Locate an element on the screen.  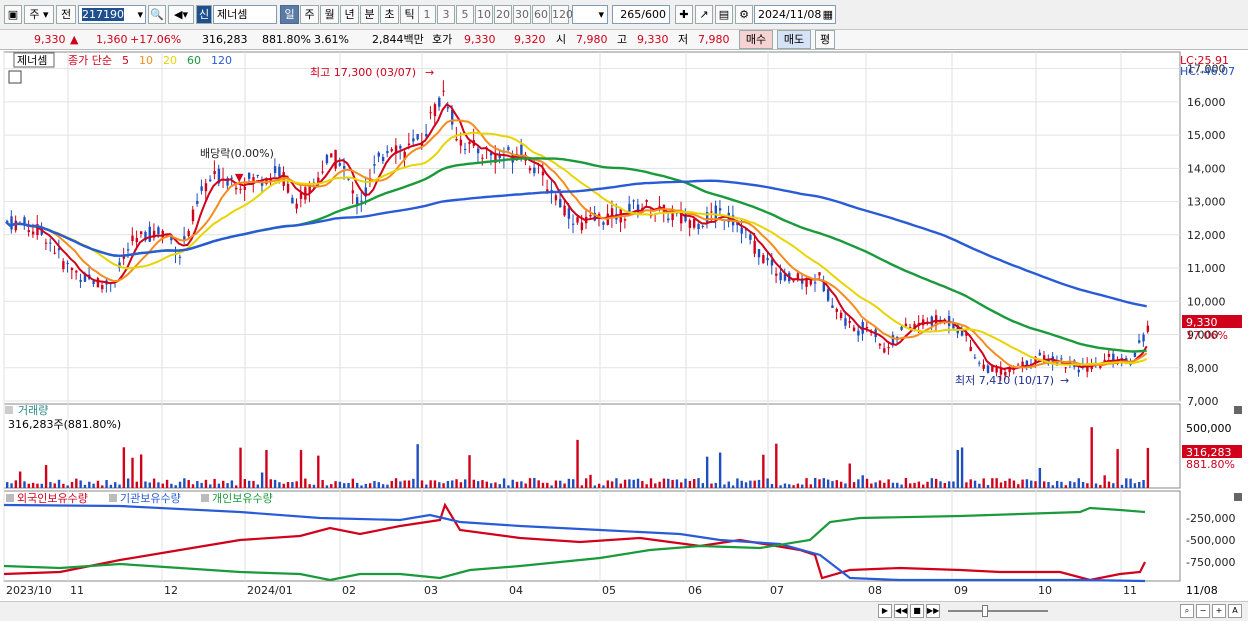
legend-title: 종가 단순 is located at coordinates (90, 60).